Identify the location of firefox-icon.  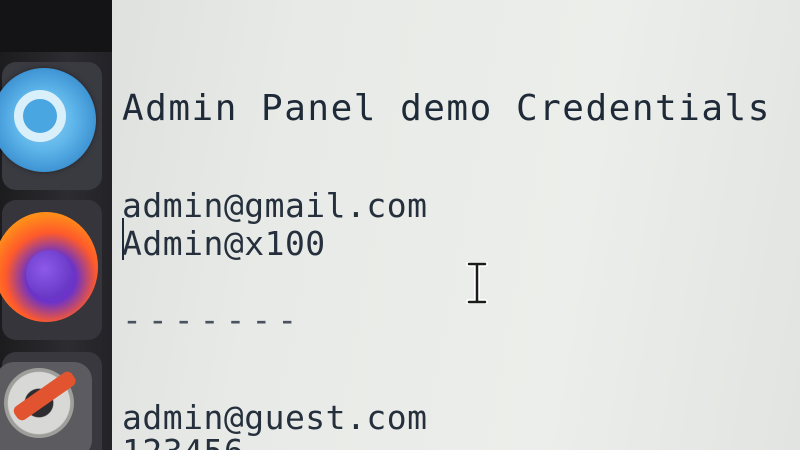
(49, 267).